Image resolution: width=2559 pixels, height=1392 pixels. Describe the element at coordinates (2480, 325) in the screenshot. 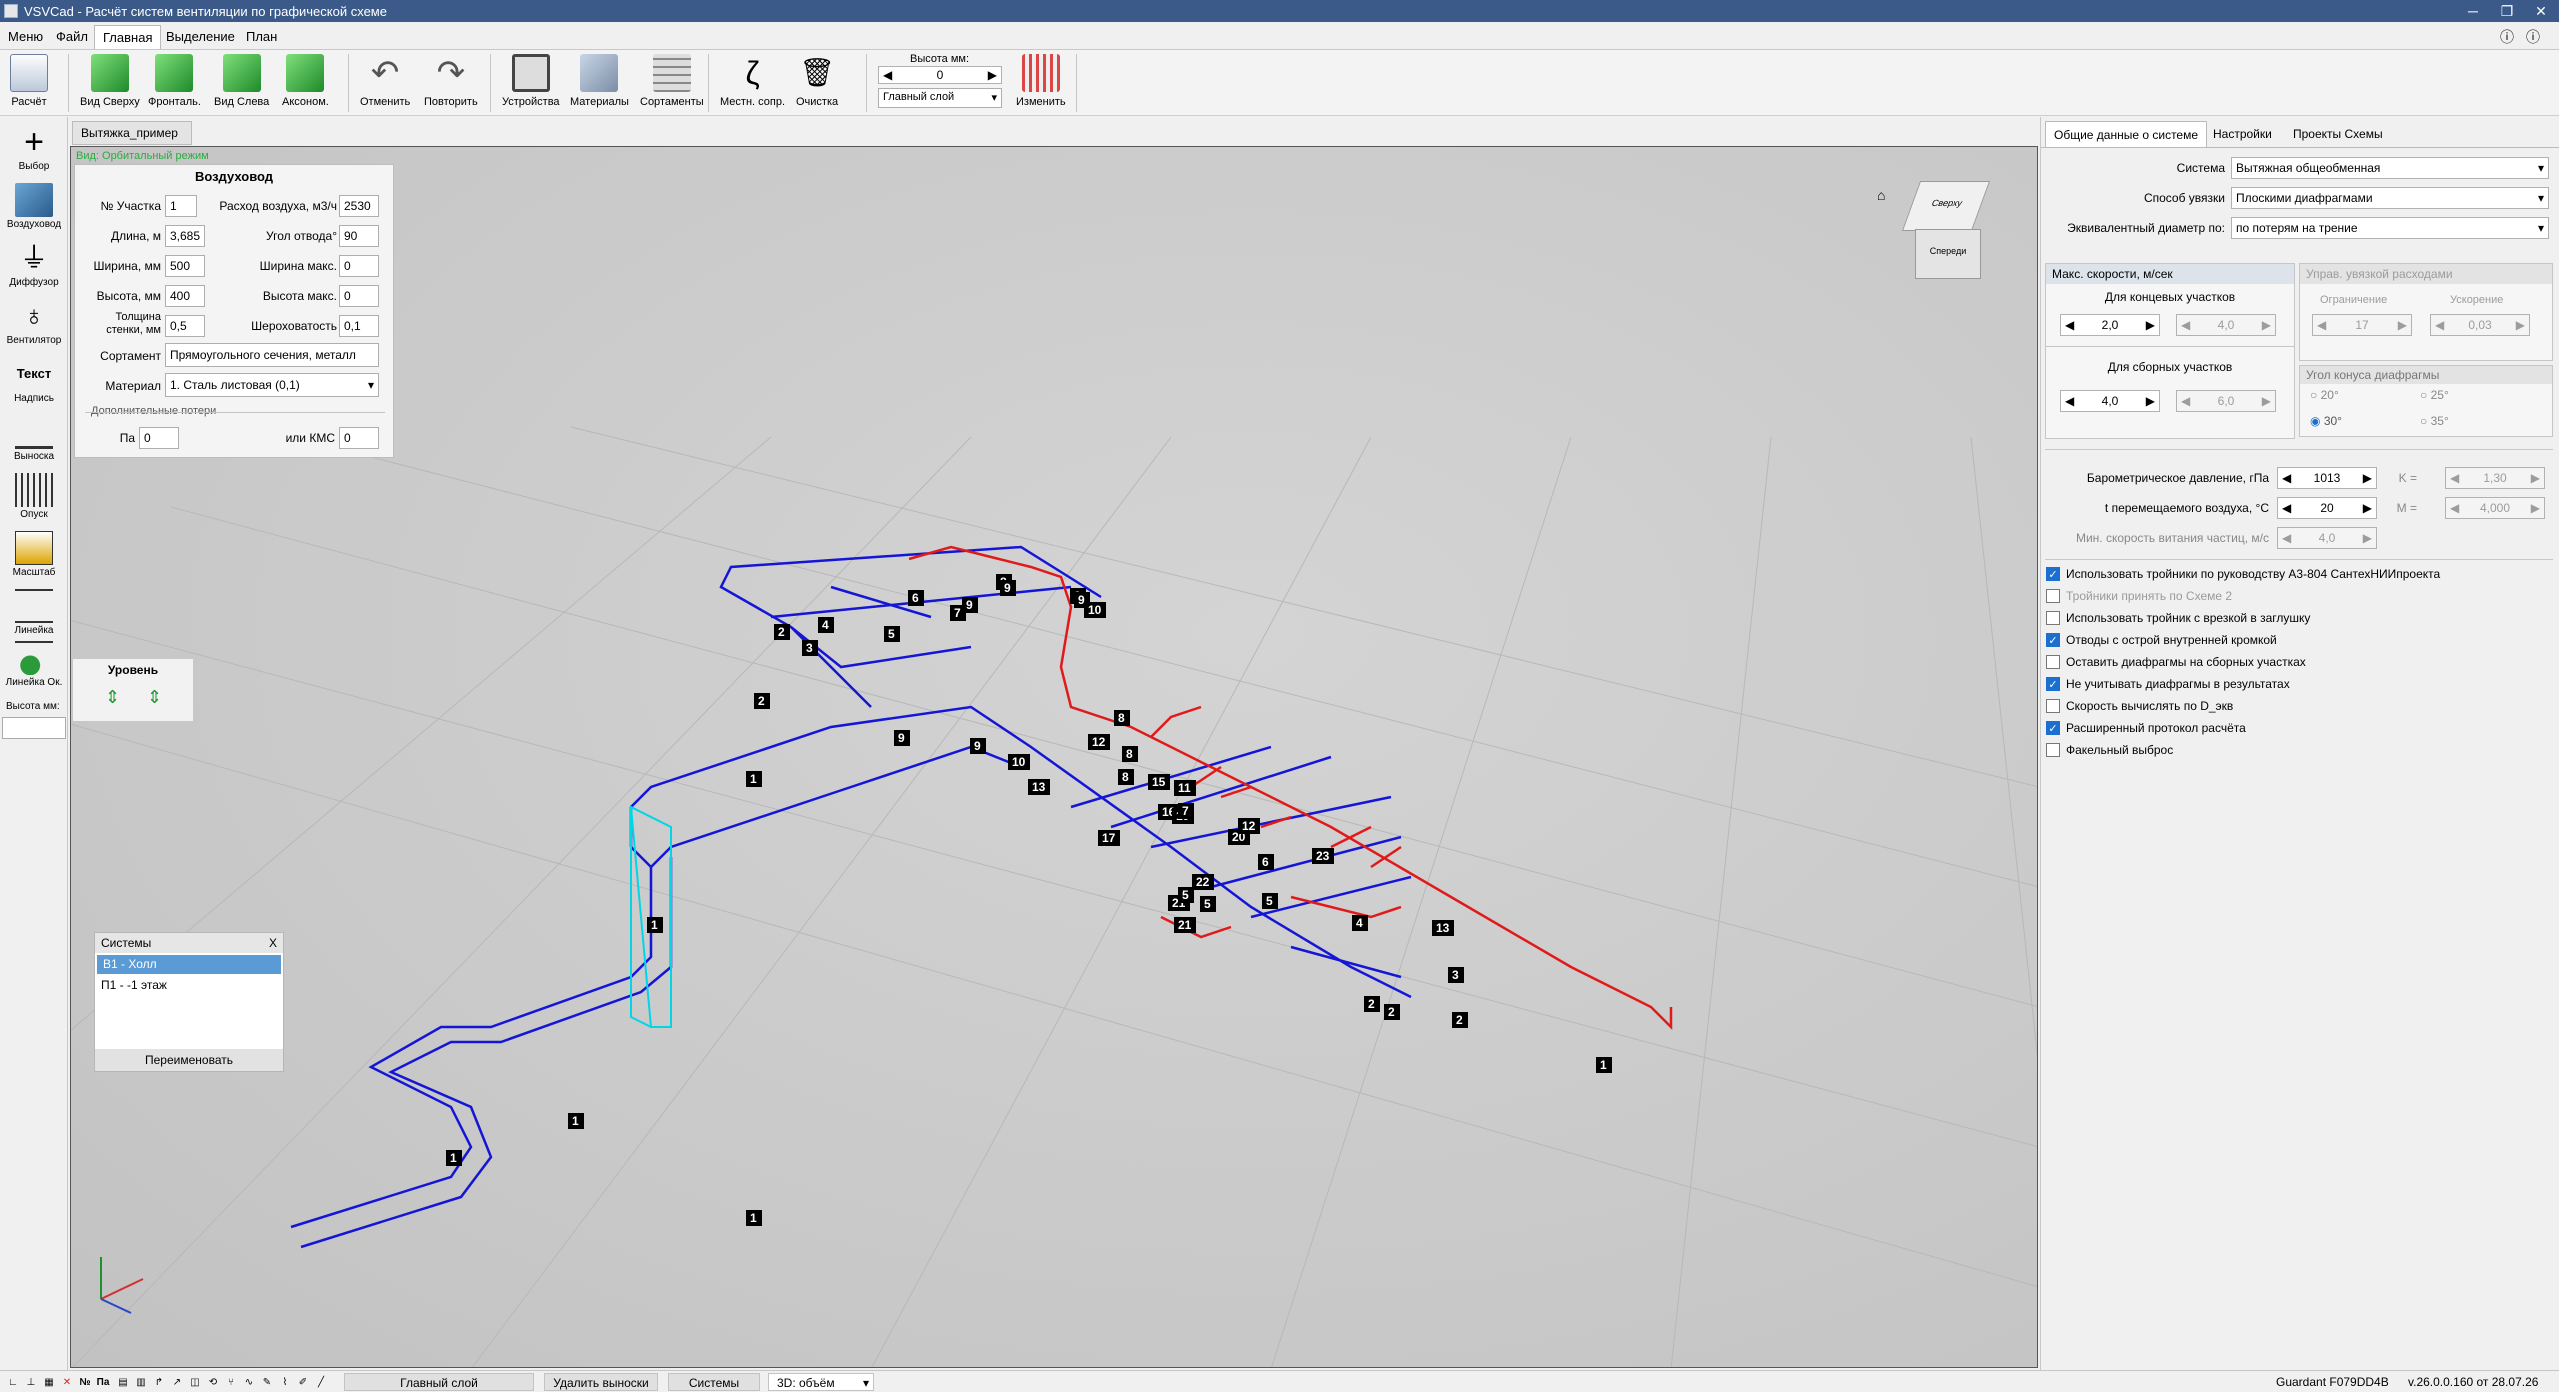

I see `accel-stepper: ◀ 0,03 ▶` at that location.